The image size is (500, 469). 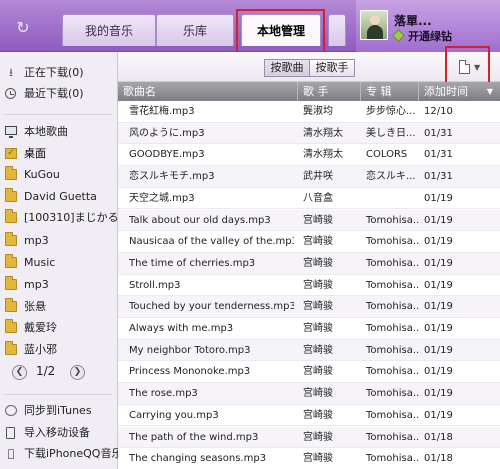 I want to click on page-indicator: 1/2, so click(x=46, y=371).